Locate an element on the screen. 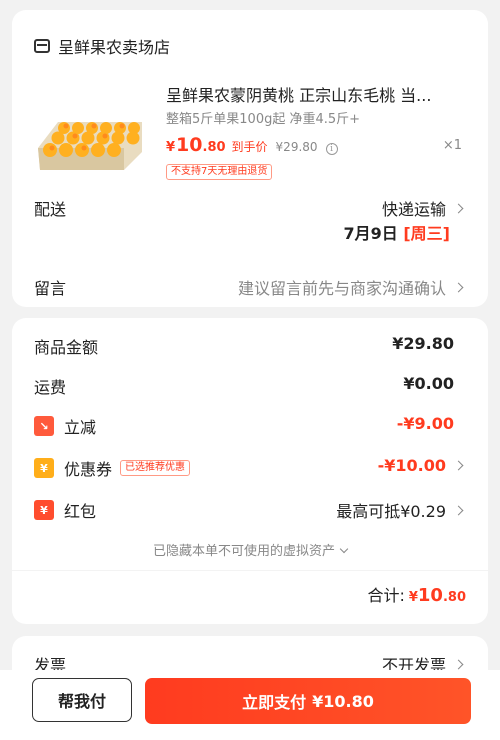 The image size is (500, 740). info-icon: i is located at coordinates (331, 149).